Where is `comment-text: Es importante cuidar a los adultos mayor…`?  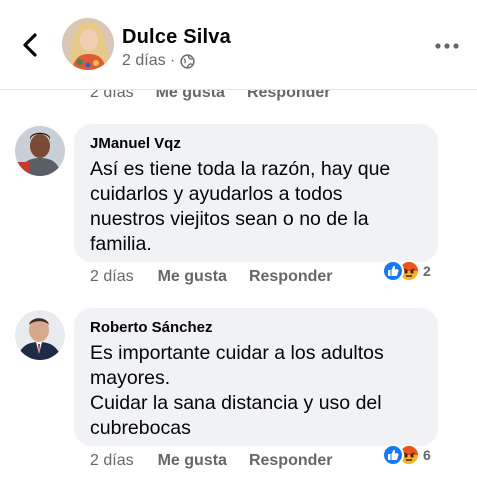
comment-text: Es importante cuidar a los adultos mayor… is located at coordinates (237, 390).